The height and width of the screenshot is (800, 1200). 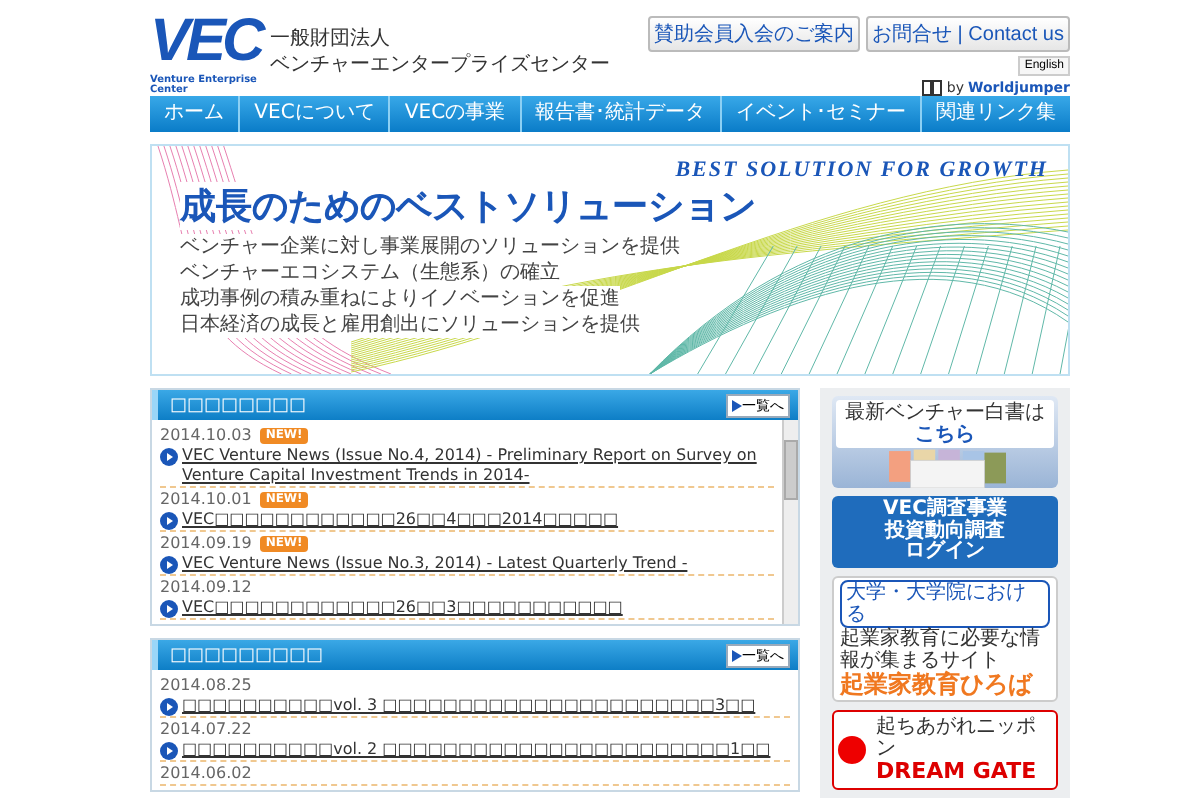 What do you see at coordinates (469, 706) in the screenshot?
I see `news-link: □□□□□□□□□□vol. 3 □□□□□□□□□□□□□□□□□□□□□□3□□` at bounding box center [469, 706].